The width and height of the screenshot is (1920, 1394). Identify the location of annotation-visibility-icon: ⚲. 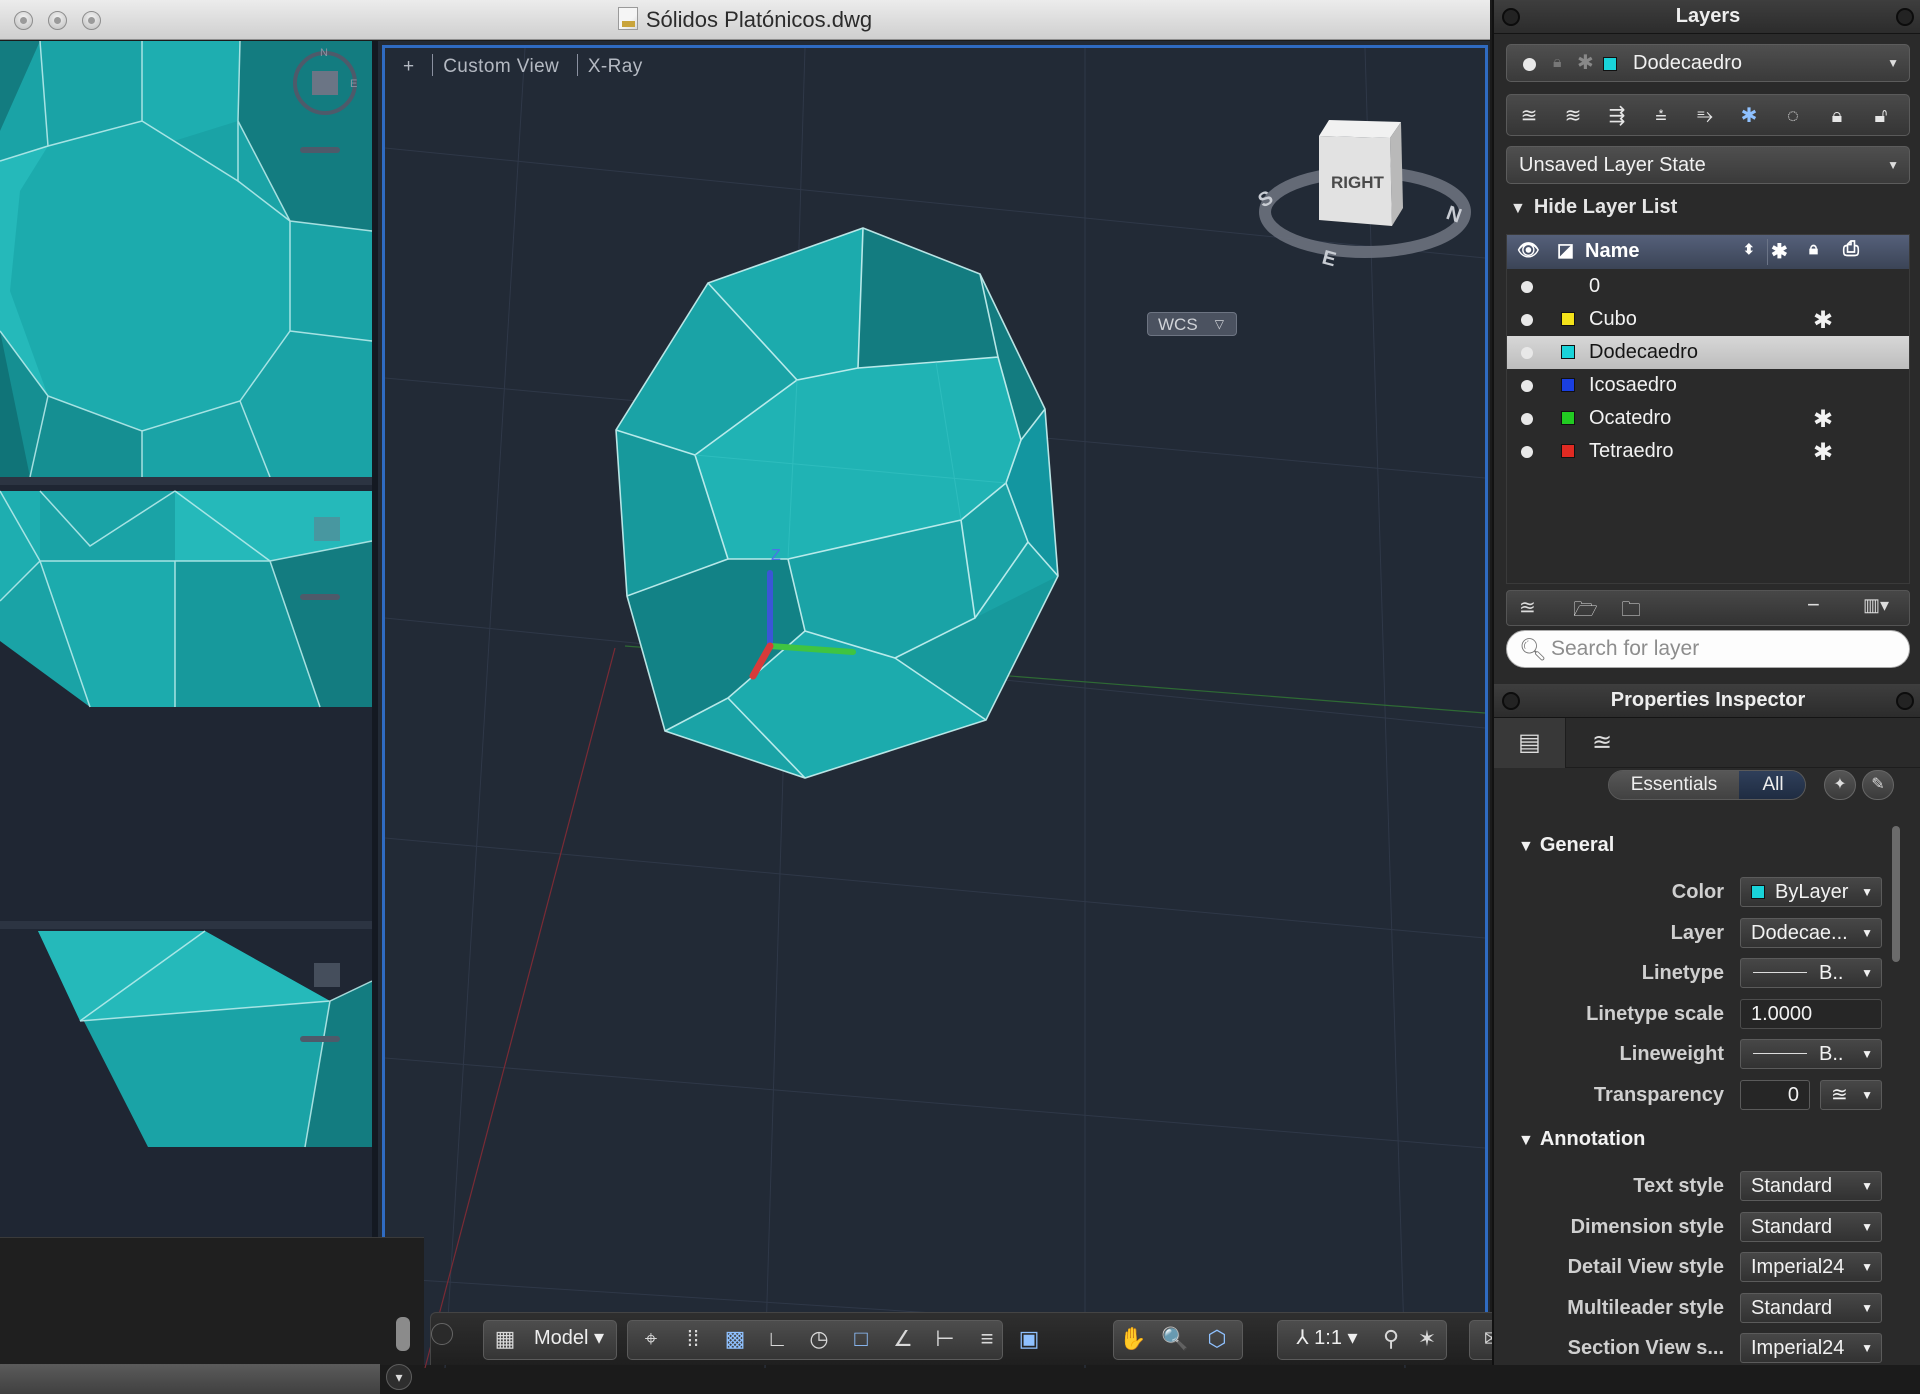
(1391, 1340).